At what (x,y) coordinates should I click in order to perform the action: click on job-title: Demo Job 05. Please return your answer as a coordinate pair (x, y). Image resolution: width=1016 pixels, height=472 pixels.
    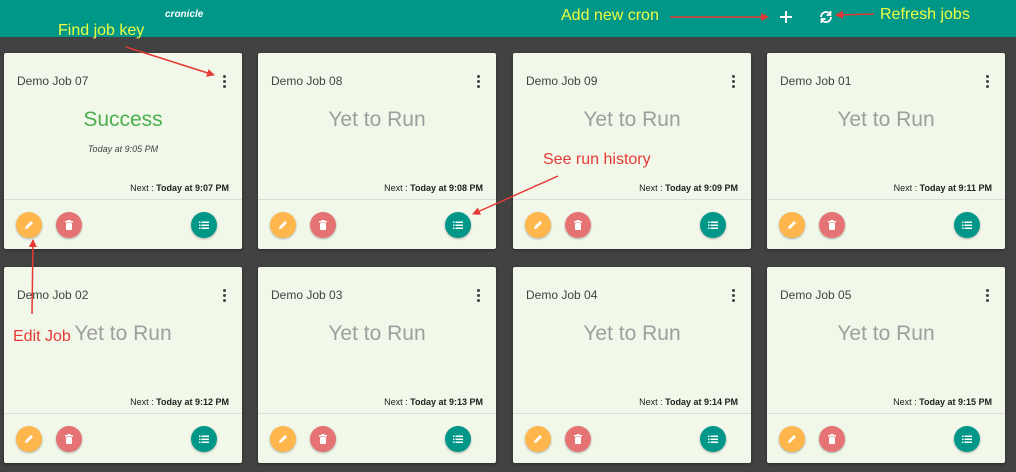
    Looking at the image, I should click on (816, 295).